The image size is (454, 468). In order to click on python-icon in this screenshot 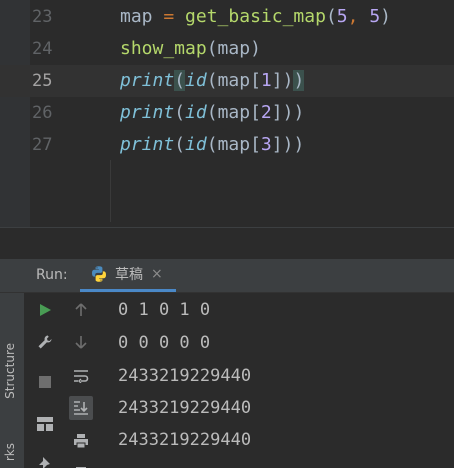, I will do `click(99, 274)`.